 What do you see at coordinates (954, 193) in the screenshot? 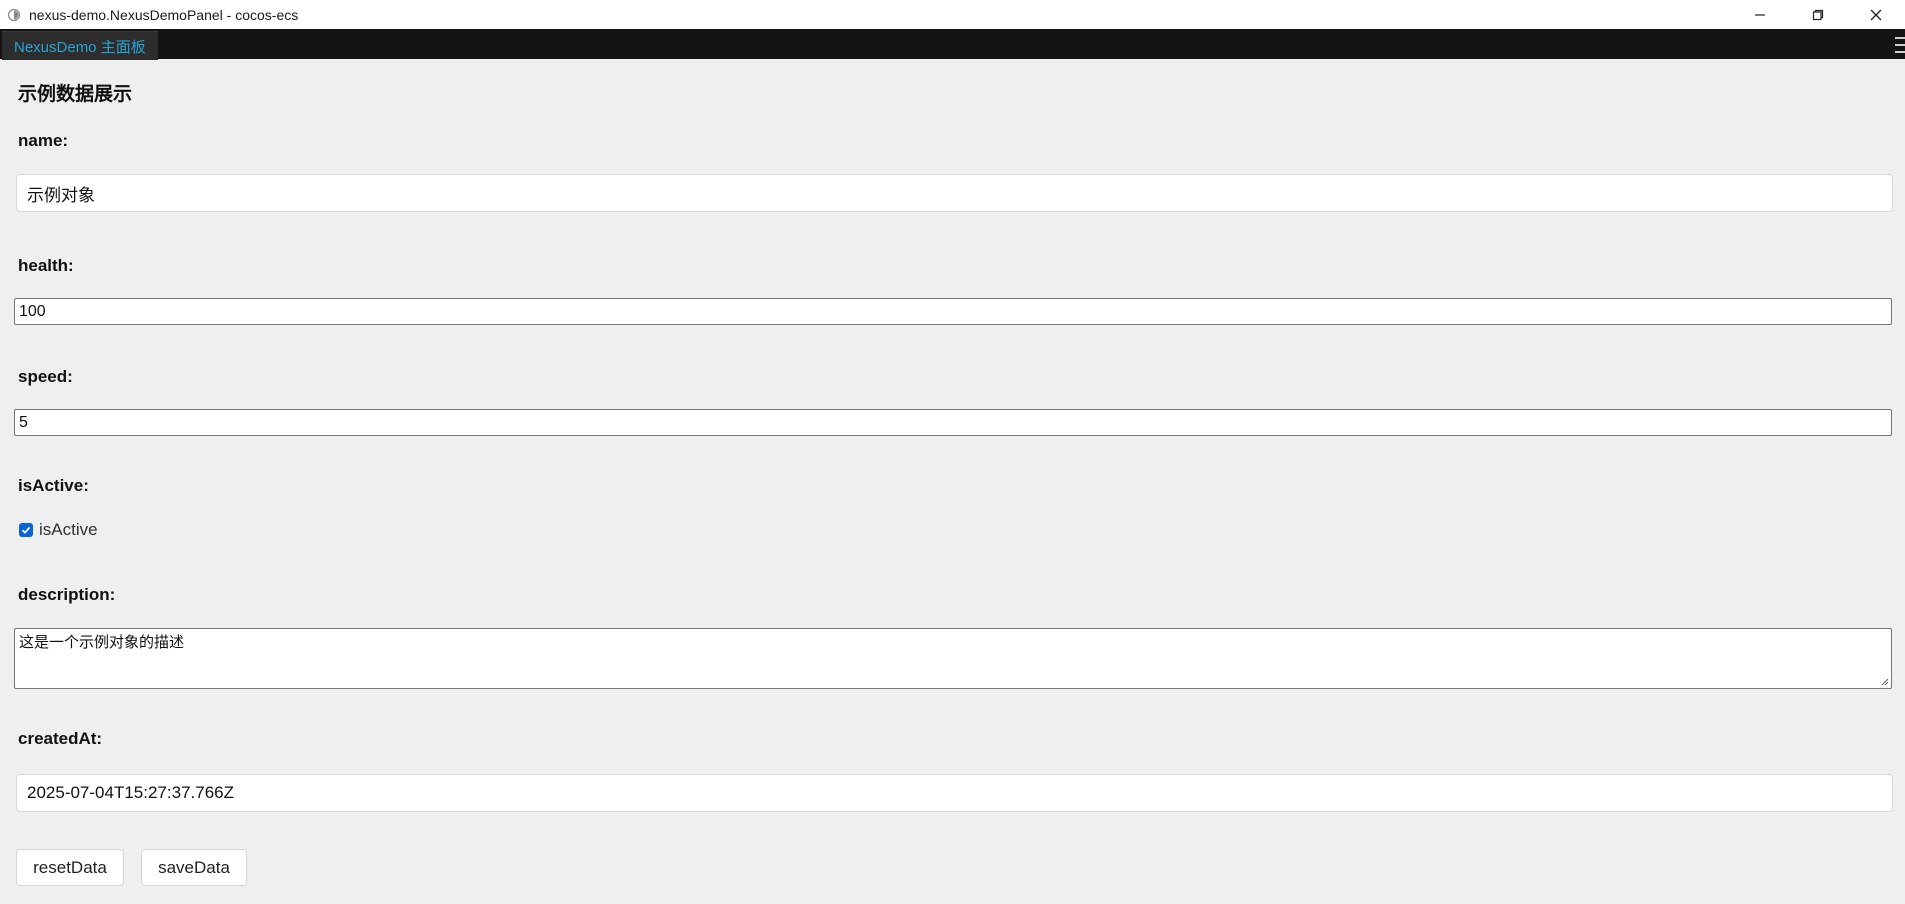
I see `name-input` at bounding box center [954, 193].